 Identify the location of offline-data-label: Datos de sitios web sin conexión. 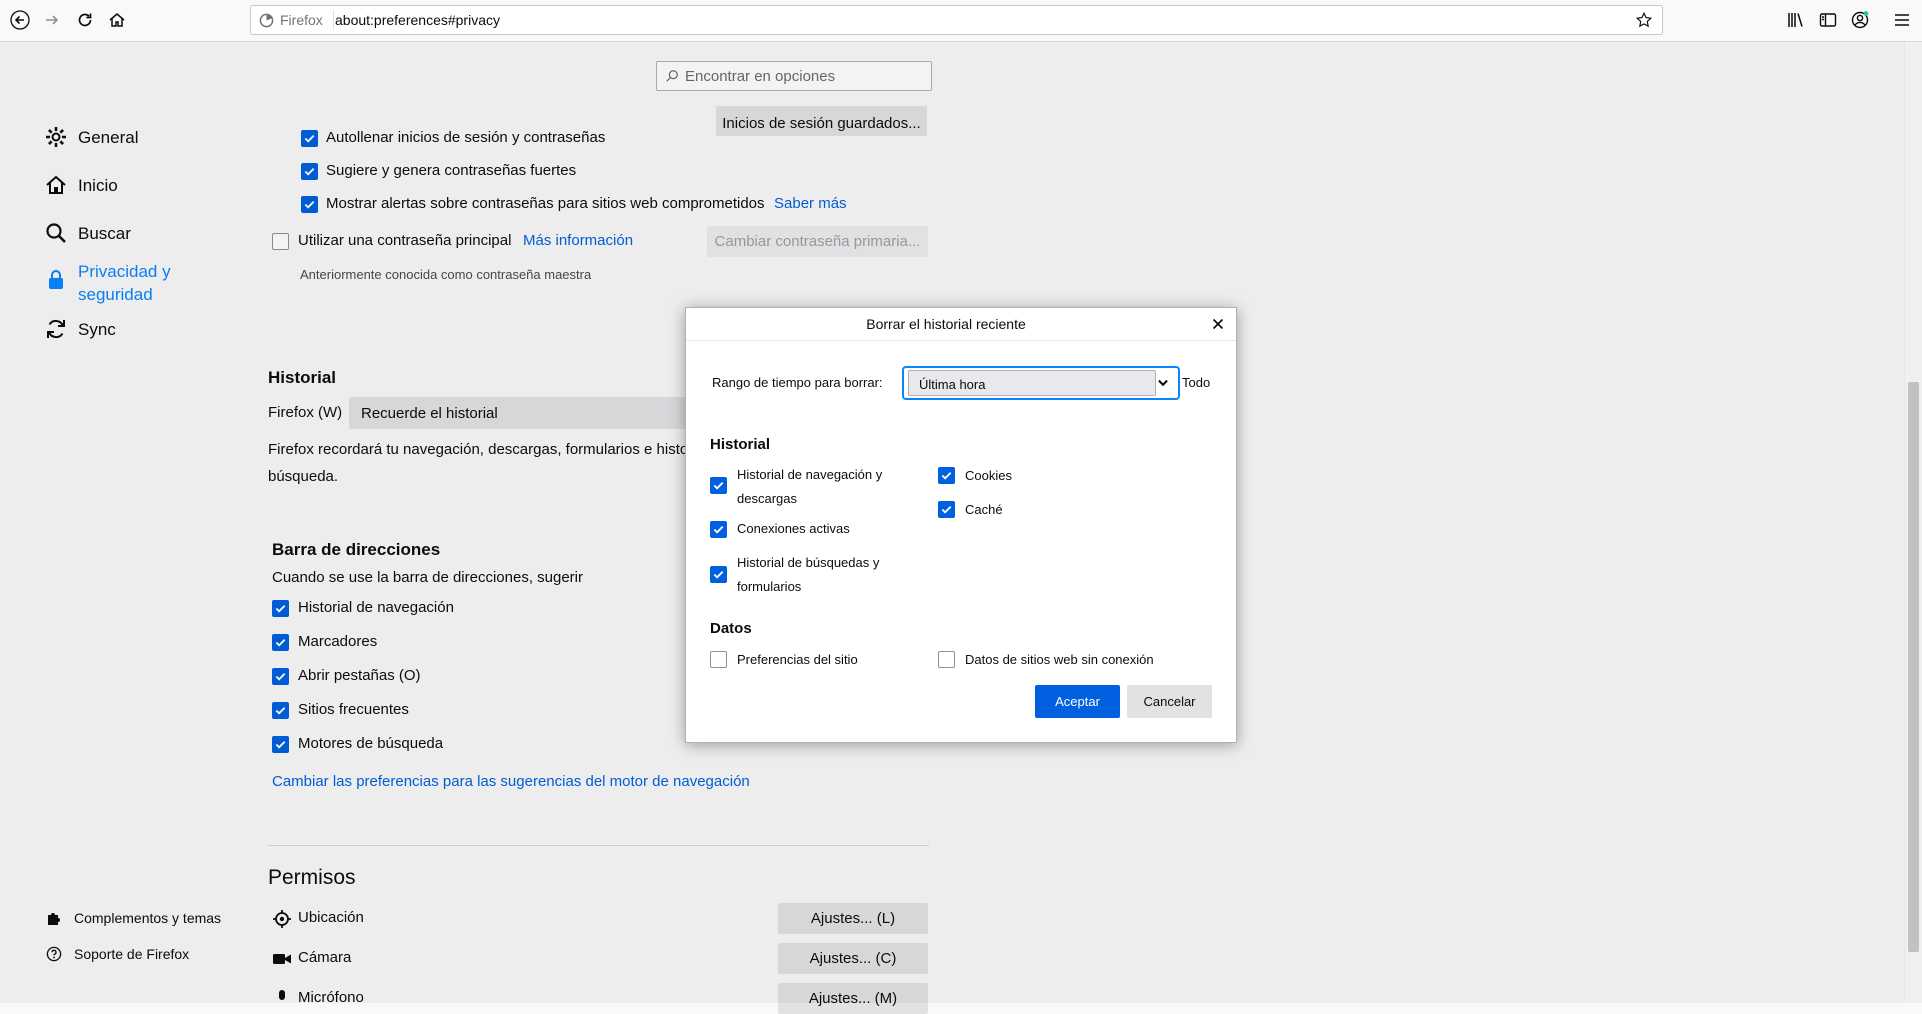
(1059, 659).